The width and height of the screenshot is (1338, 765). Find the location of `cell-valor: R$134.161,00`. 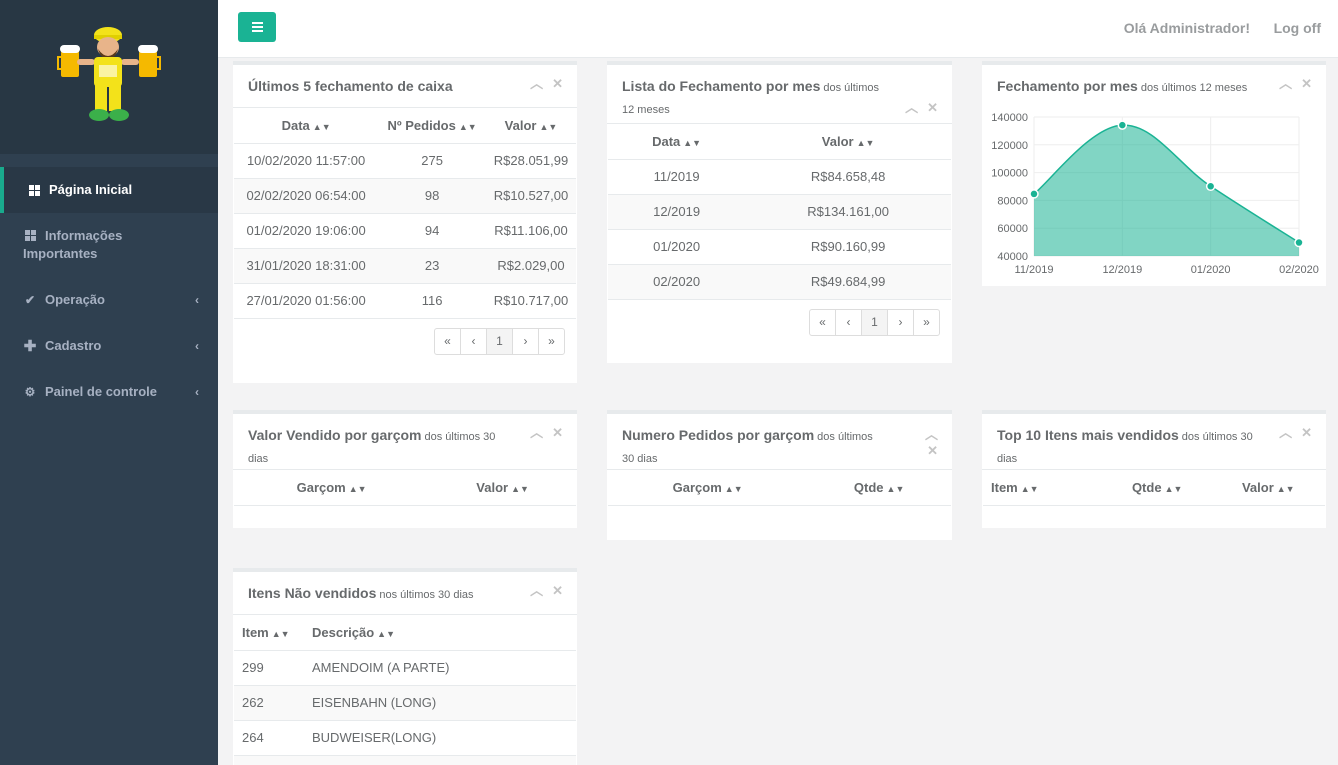

cell-valor: R$134.161,00 is located at coordinates (848, 212).